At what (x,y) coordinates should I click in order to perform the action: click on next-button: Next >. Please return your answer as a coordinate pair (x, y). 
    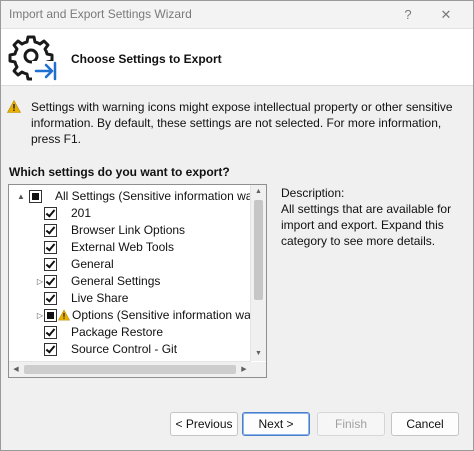
    Looking at the image, I should click on (276, 424).